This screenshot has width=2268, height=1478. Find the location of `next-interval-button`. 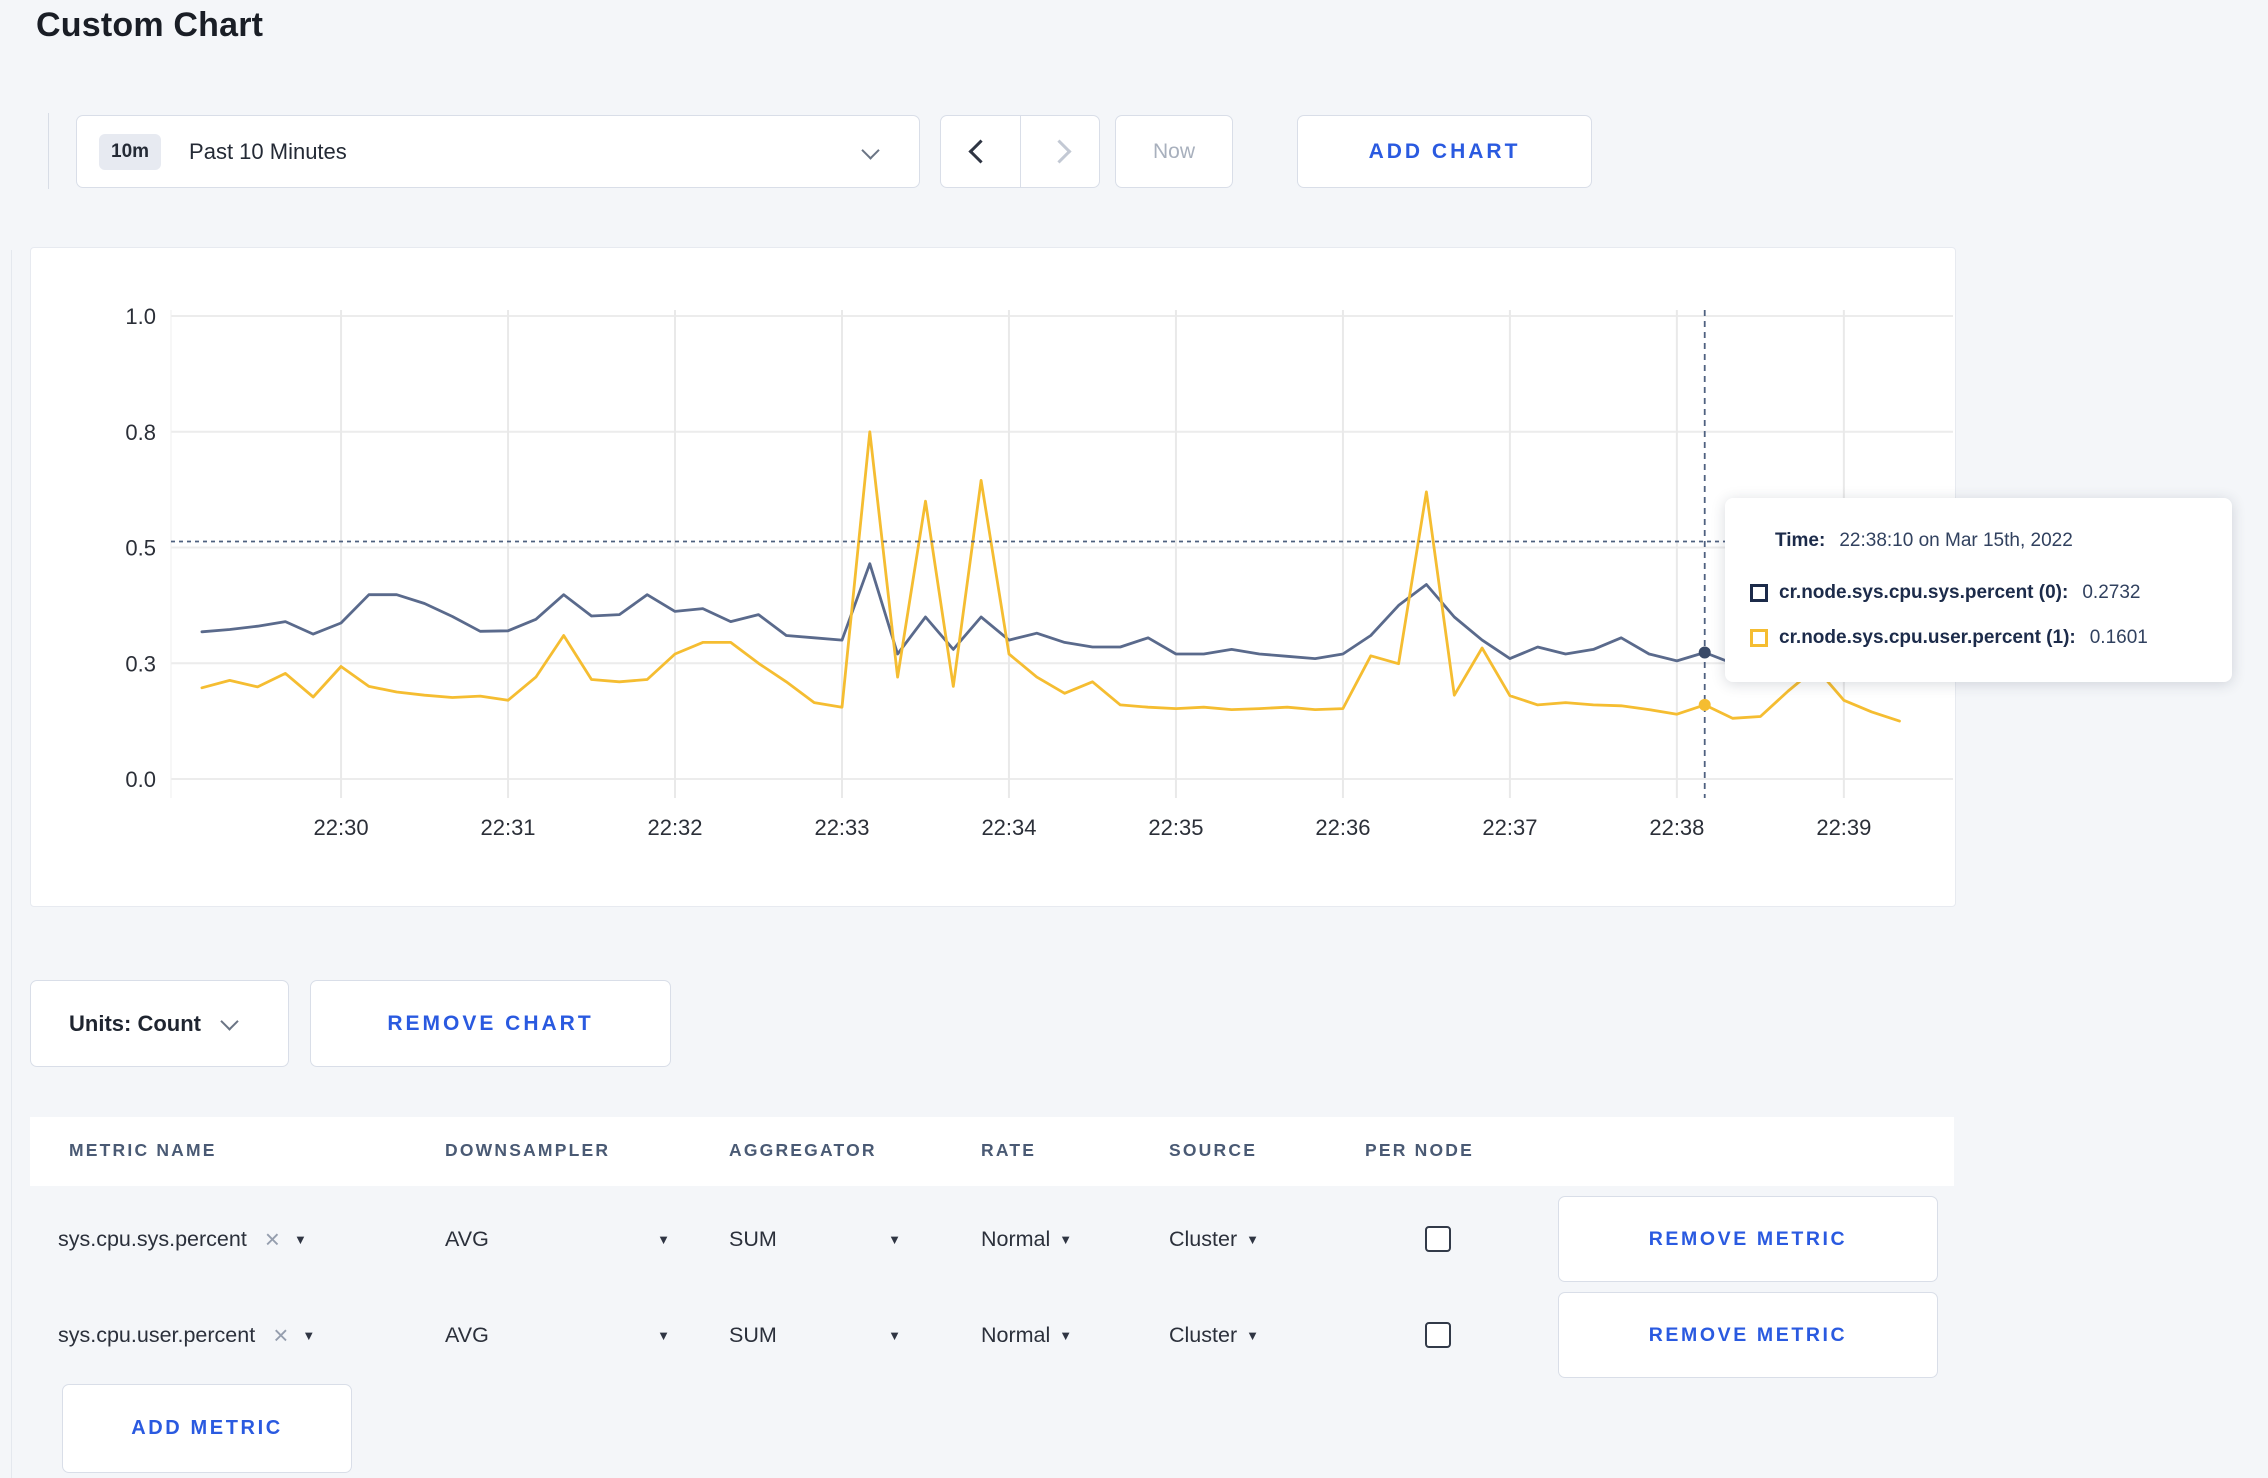

next-interval-button is located at coordinates (1060, 151).